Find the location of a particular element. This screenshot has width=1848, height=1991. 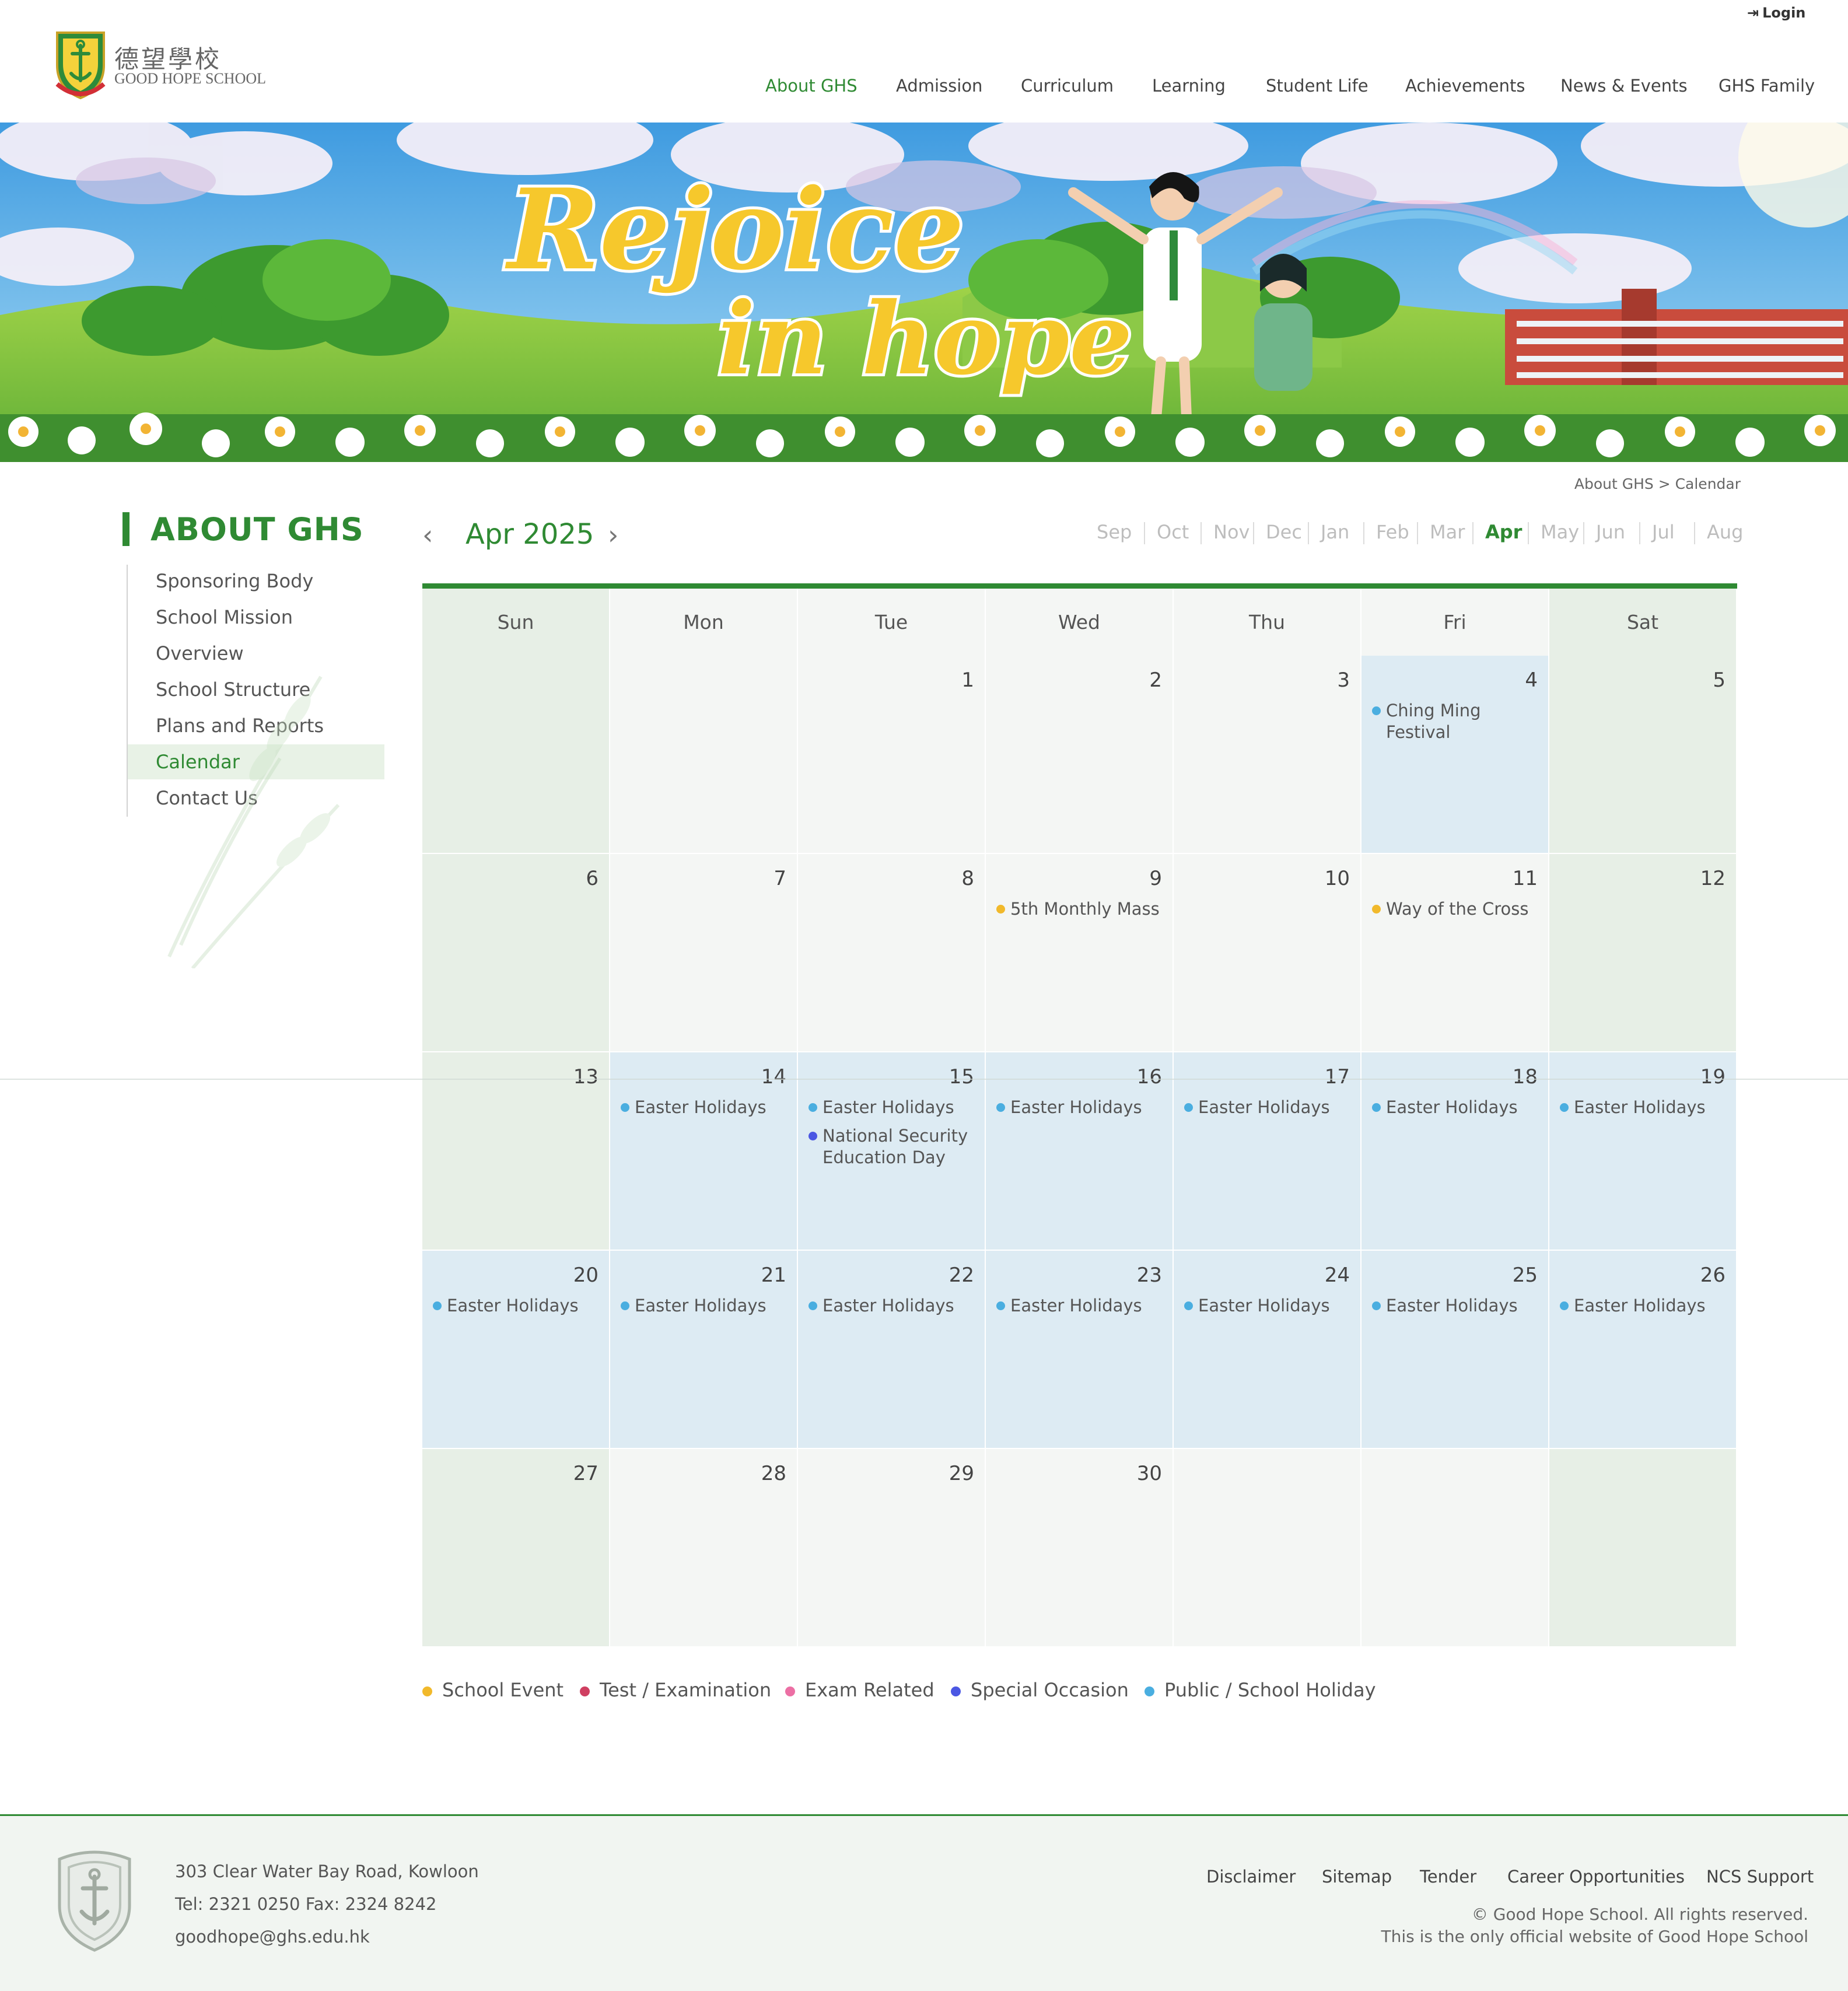

calendar-day-1: 1 is located at coordinates (892, 755).